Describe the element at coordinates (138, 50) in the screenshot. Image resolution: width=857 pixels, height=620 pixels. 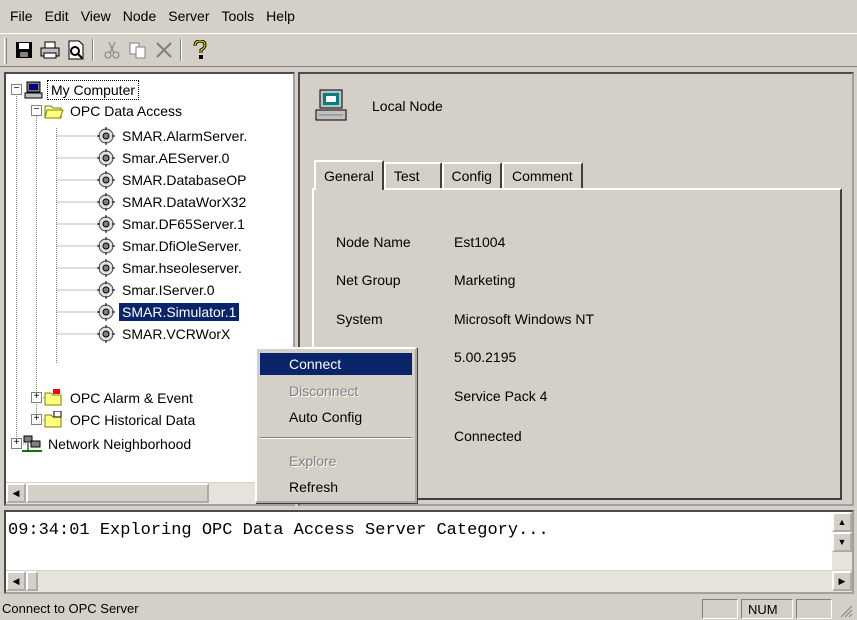
I see `copy-button` at that location.